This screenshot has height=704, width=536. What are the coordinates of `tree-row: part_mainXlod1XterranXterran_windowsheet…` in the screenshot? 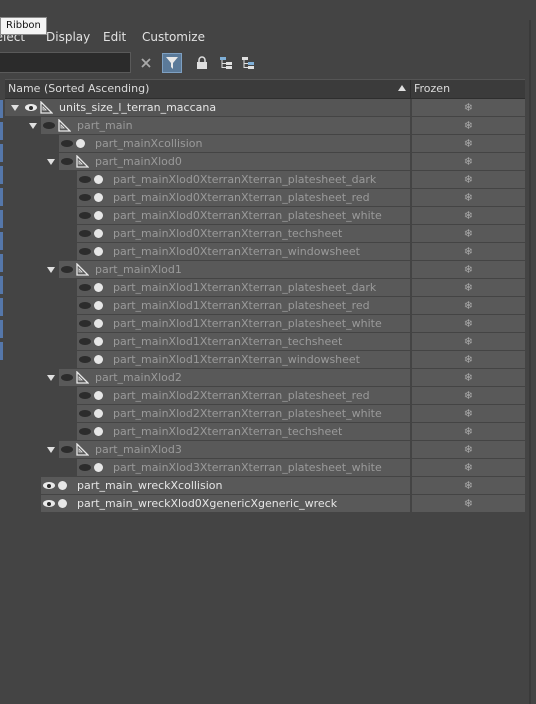 It's located at (265, 360).